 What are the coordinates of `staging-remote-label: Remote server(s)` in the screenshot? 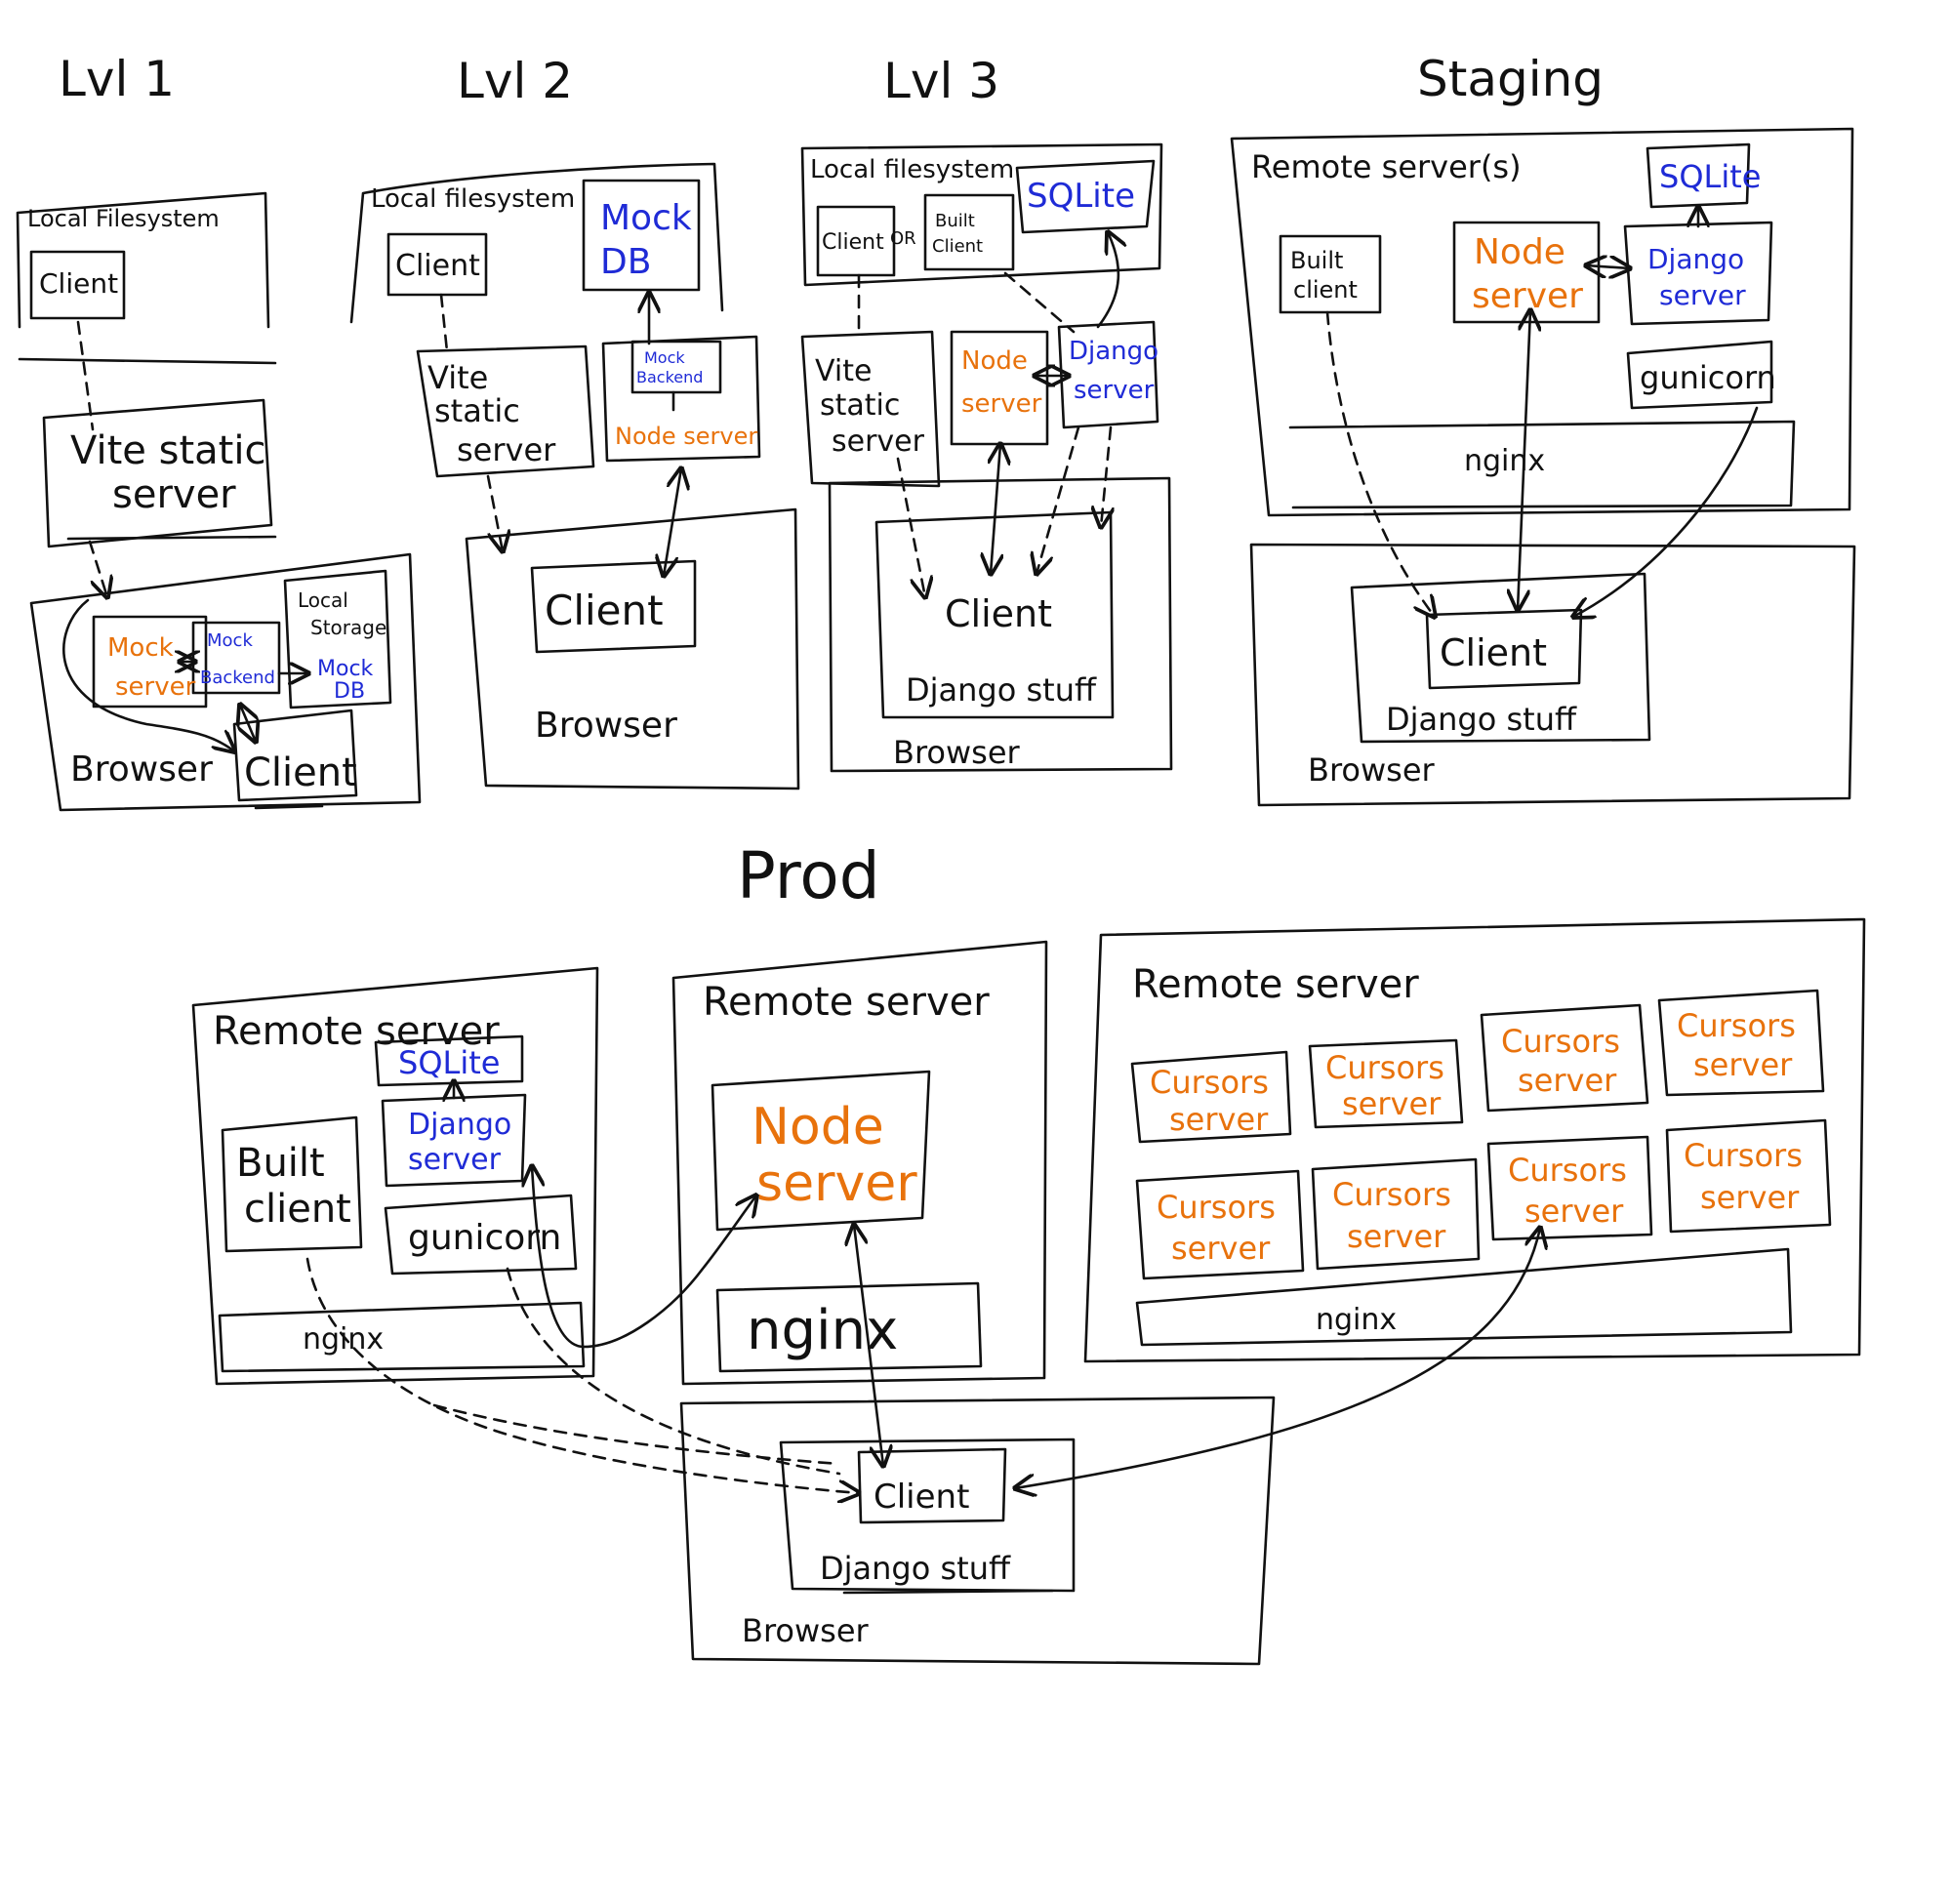 It's located at (1386, 166).